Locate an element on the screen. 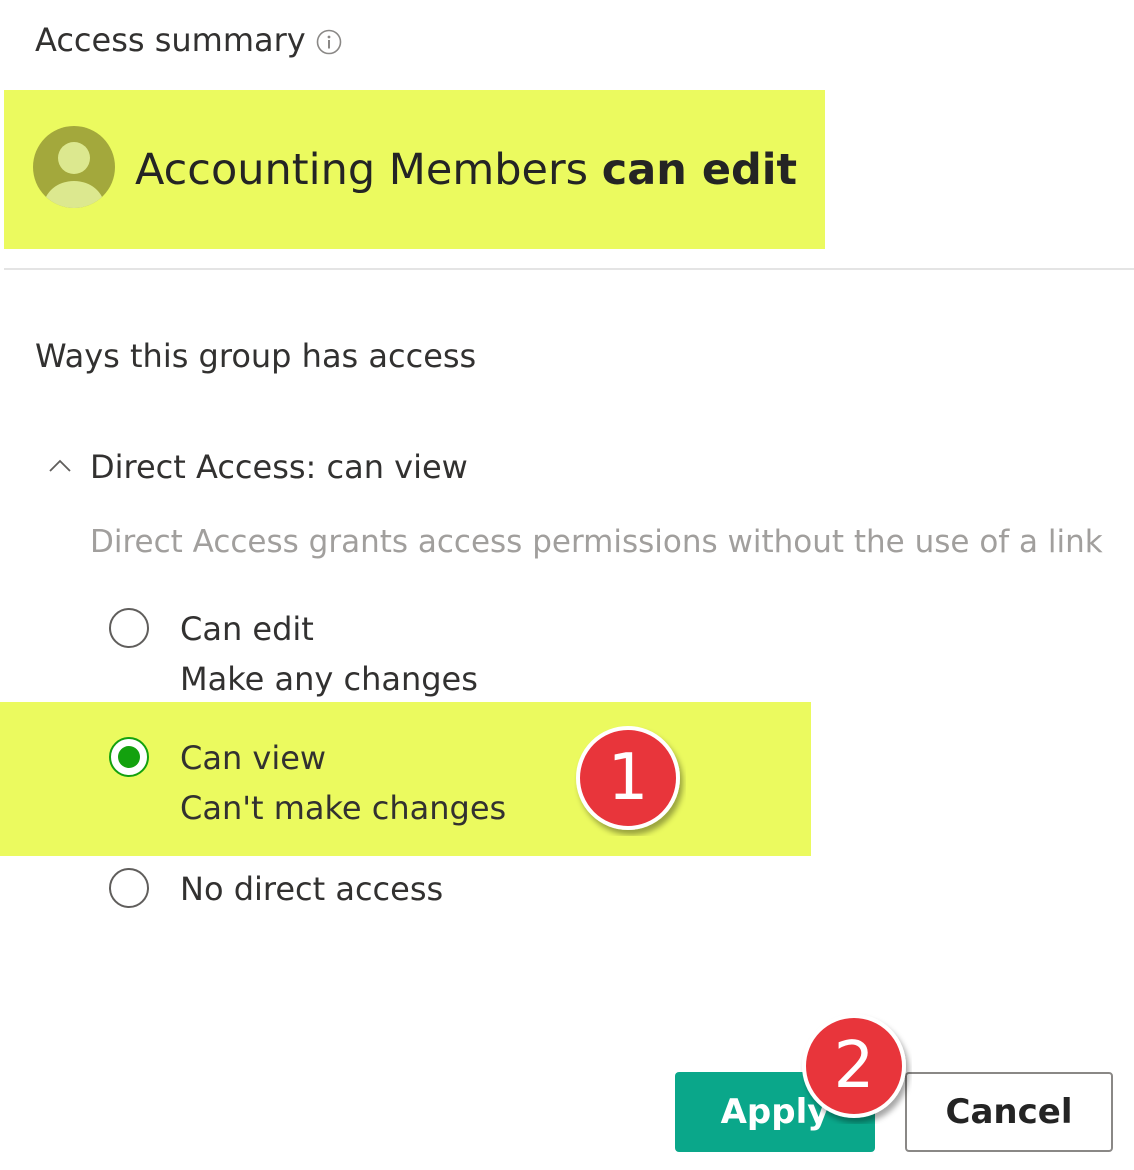 The width and height of the screenshot is (1134, 1170). option-can-edit-sublabel: Make any changes is located at coordinates (329, 679).